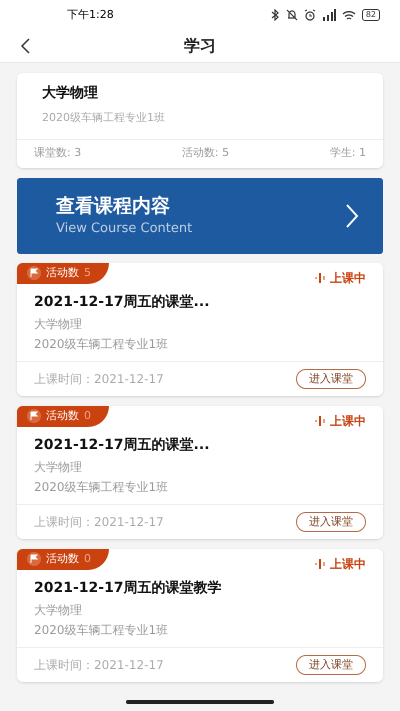 The width and height of the screenshot is (400, 711). I want to click on course-stat: 活动数: 5, so click(206, 153).